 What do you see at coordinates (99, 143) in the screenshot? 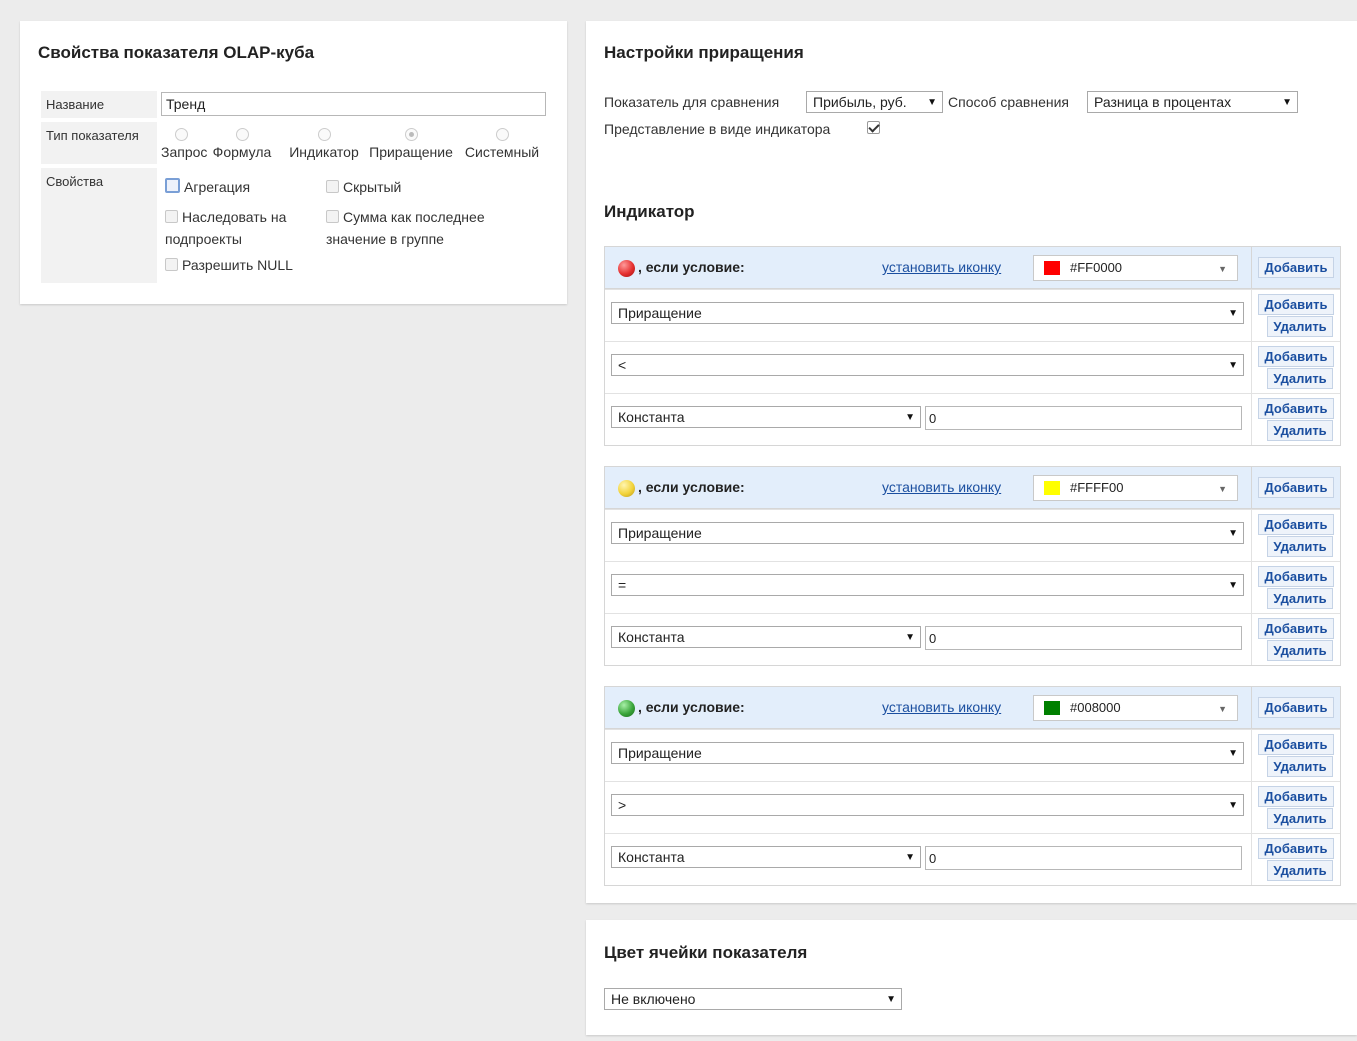
I see `type-label: Тип показателя` at bounding box center [99, 143].